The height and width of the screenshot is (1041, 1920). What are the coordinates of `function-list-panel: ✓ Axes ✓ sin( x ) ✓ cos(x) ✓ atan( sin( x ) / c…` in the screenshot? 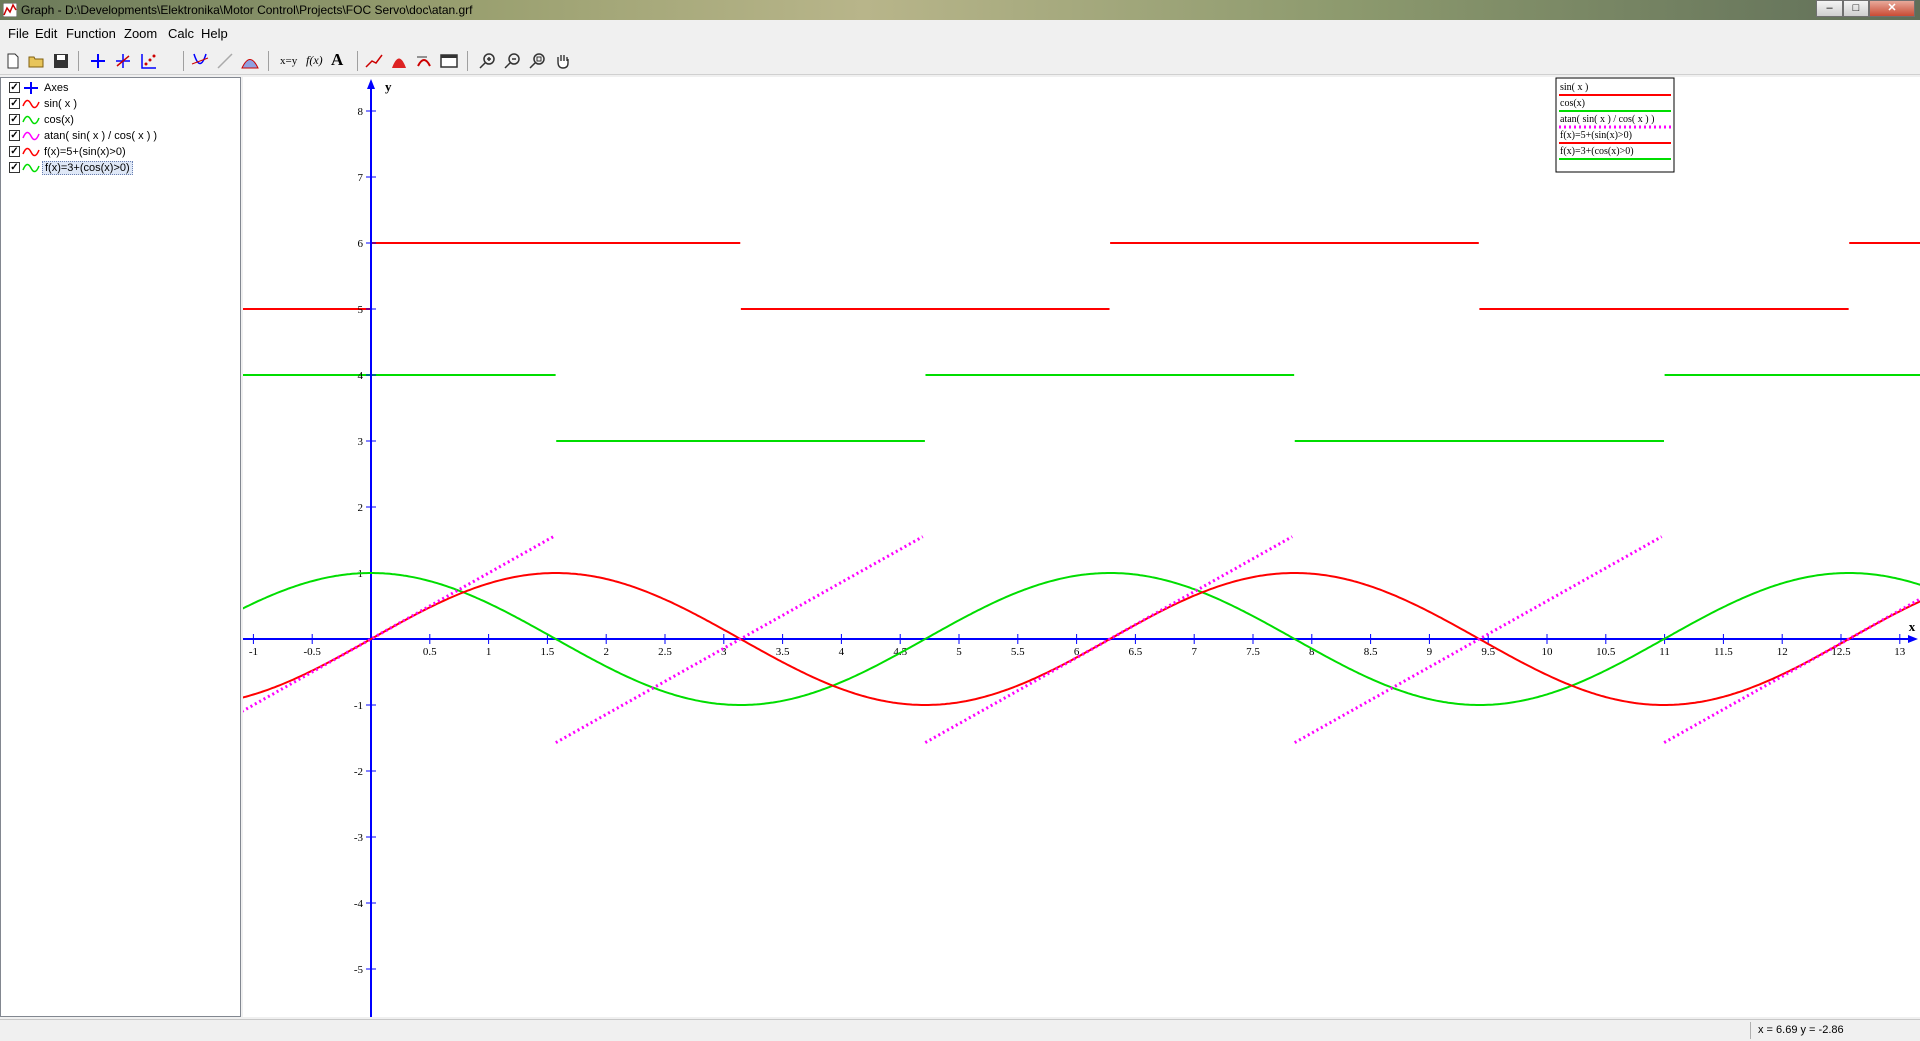 It's located at (120, 547).